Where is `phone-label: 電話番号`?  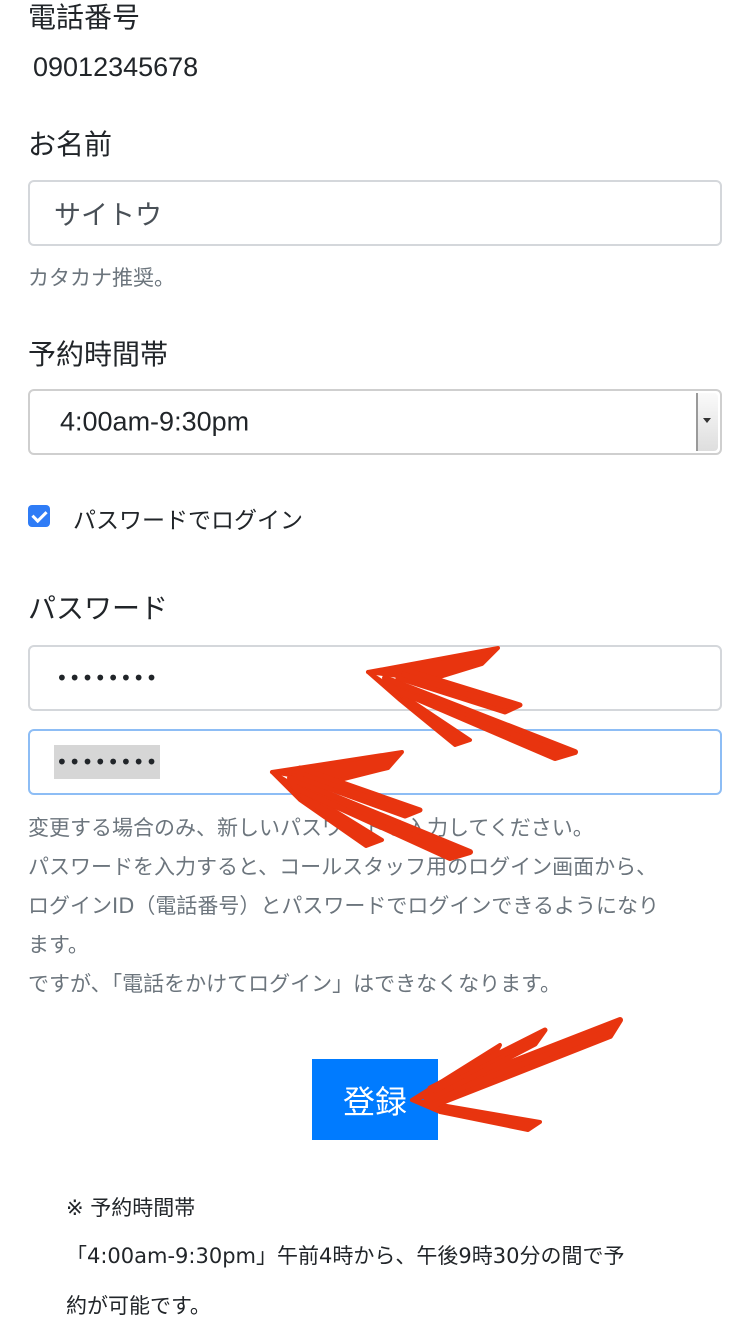
phone-label: 電話番号 is located at coordinates (84, 17).